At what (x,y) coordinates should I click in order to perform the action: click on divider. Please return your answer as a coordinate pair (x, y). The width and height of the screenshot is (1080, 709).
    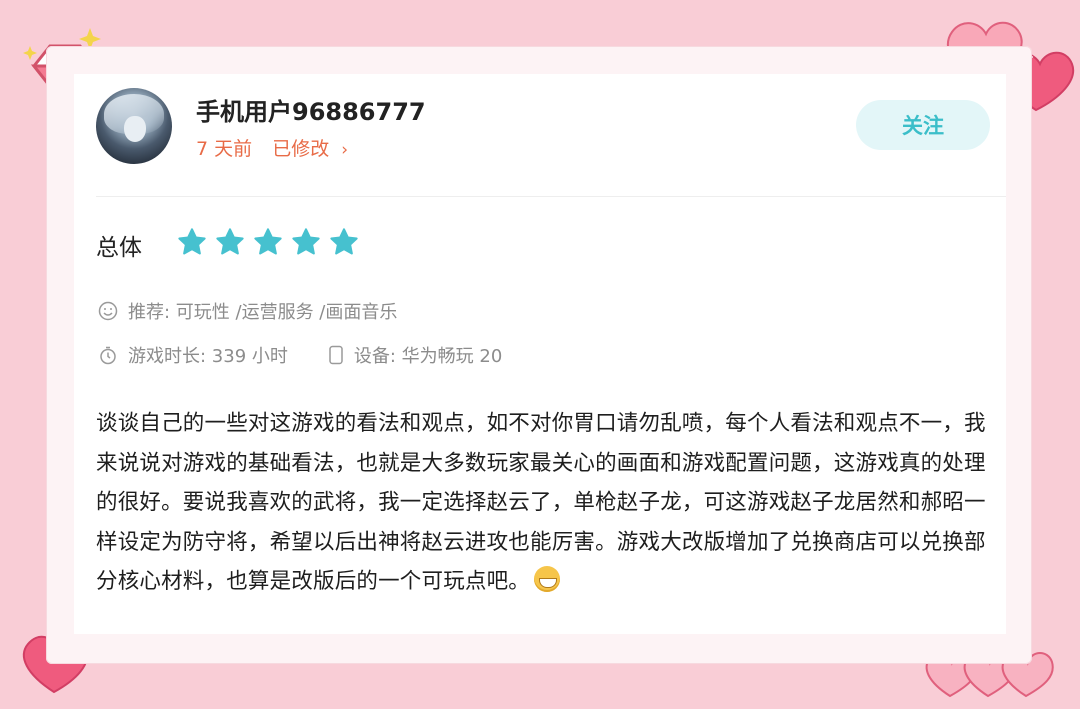
    Looking at the image, I should click on (551, 196).